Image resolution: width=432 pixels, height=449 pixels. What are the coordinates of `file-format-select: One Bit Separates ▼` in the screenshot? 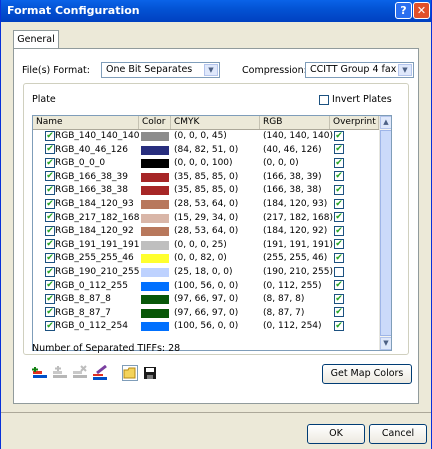 It's located at (160, 70).